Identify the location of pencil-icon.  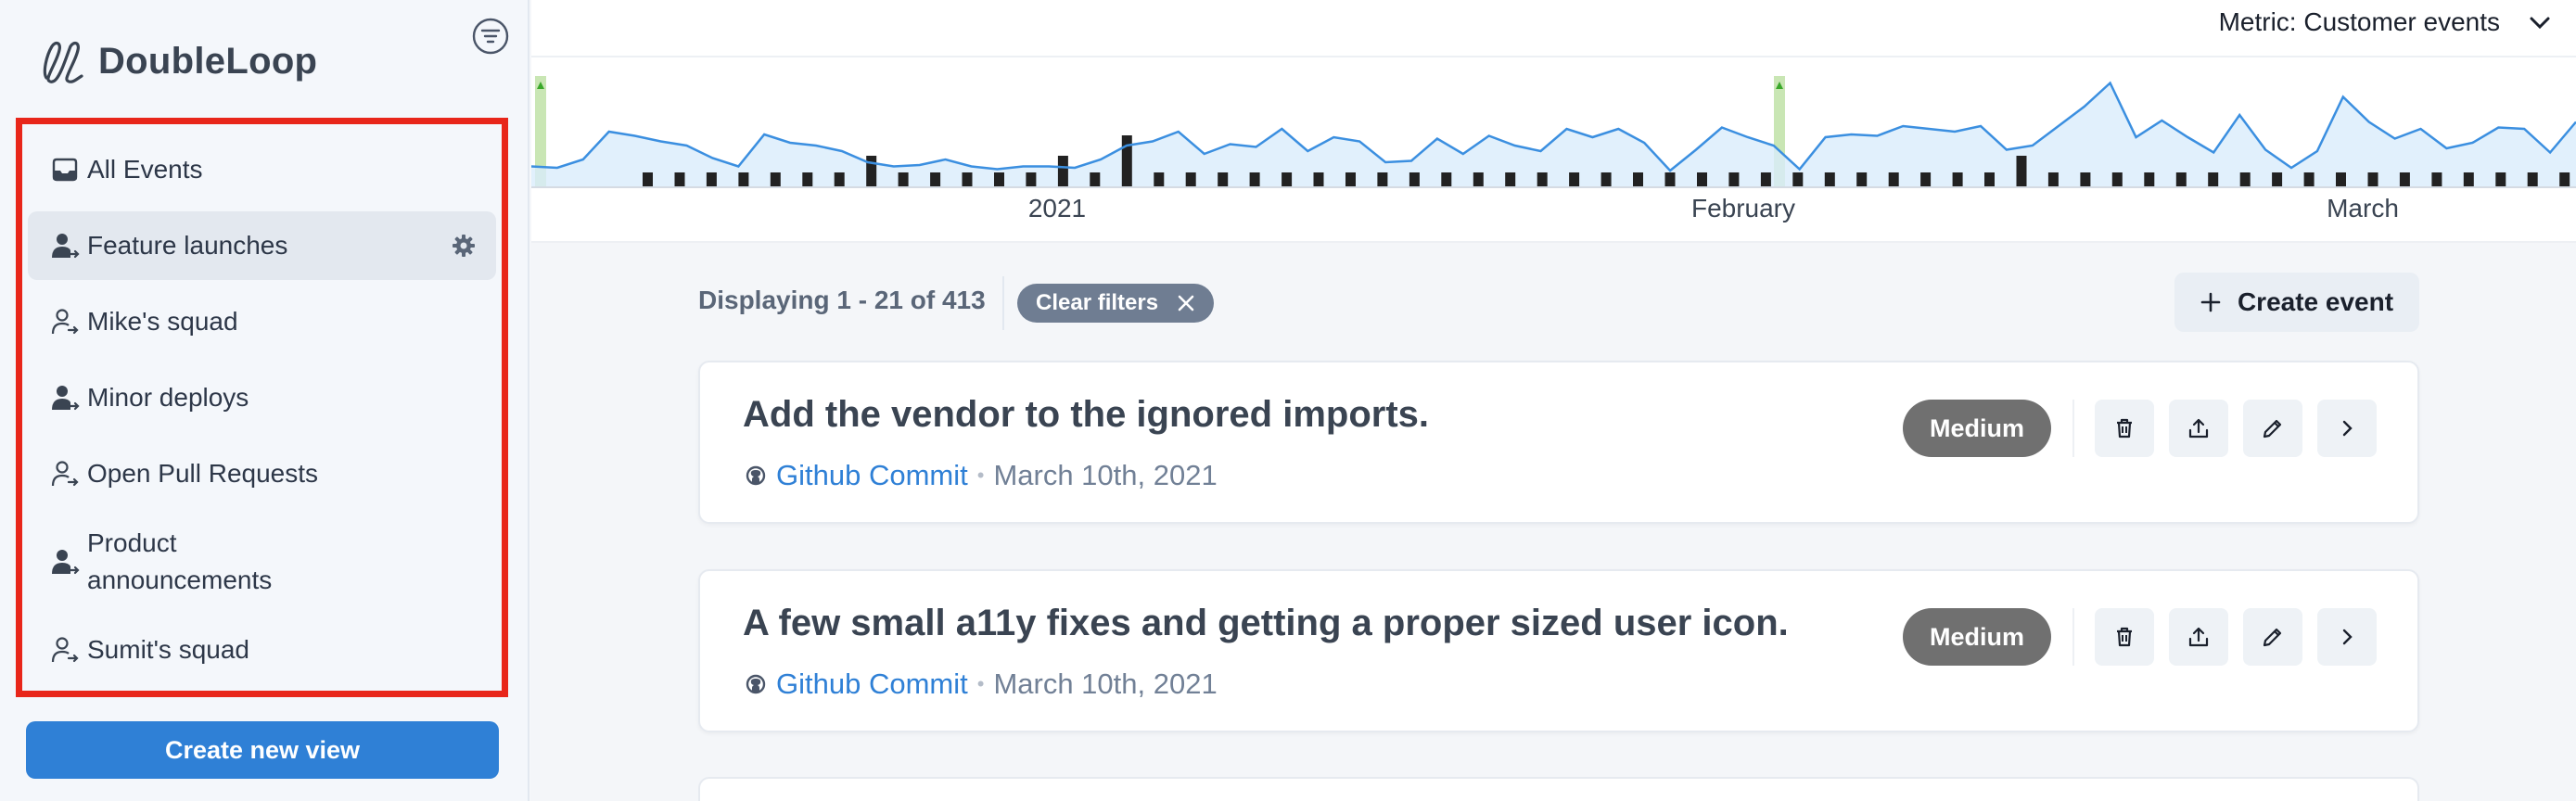
(2272, 429).